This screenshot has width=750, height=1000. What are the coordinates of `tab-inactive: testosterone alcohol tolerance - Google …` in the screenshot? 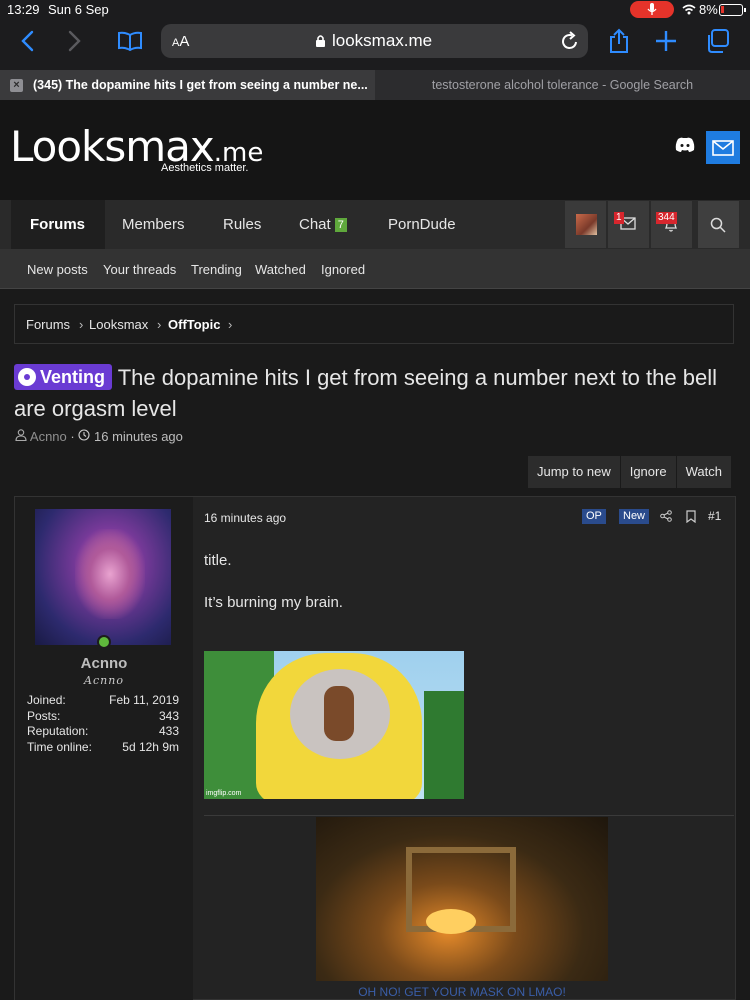 It's located at (562, 85).